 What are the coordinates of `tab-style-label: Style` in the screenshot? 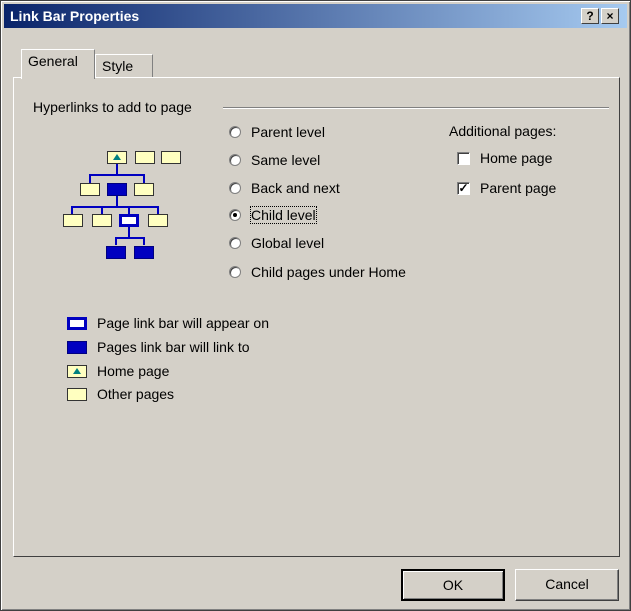 It's located at (118, 66).